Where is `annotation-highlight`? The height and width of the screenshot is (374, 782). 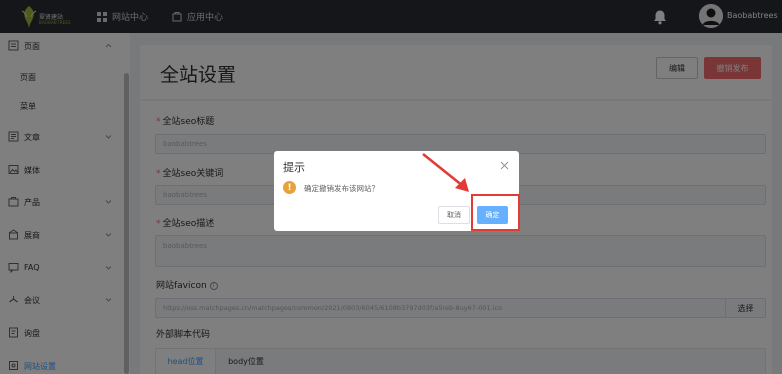 annotation-highlight is located at coordinates (495, 212).